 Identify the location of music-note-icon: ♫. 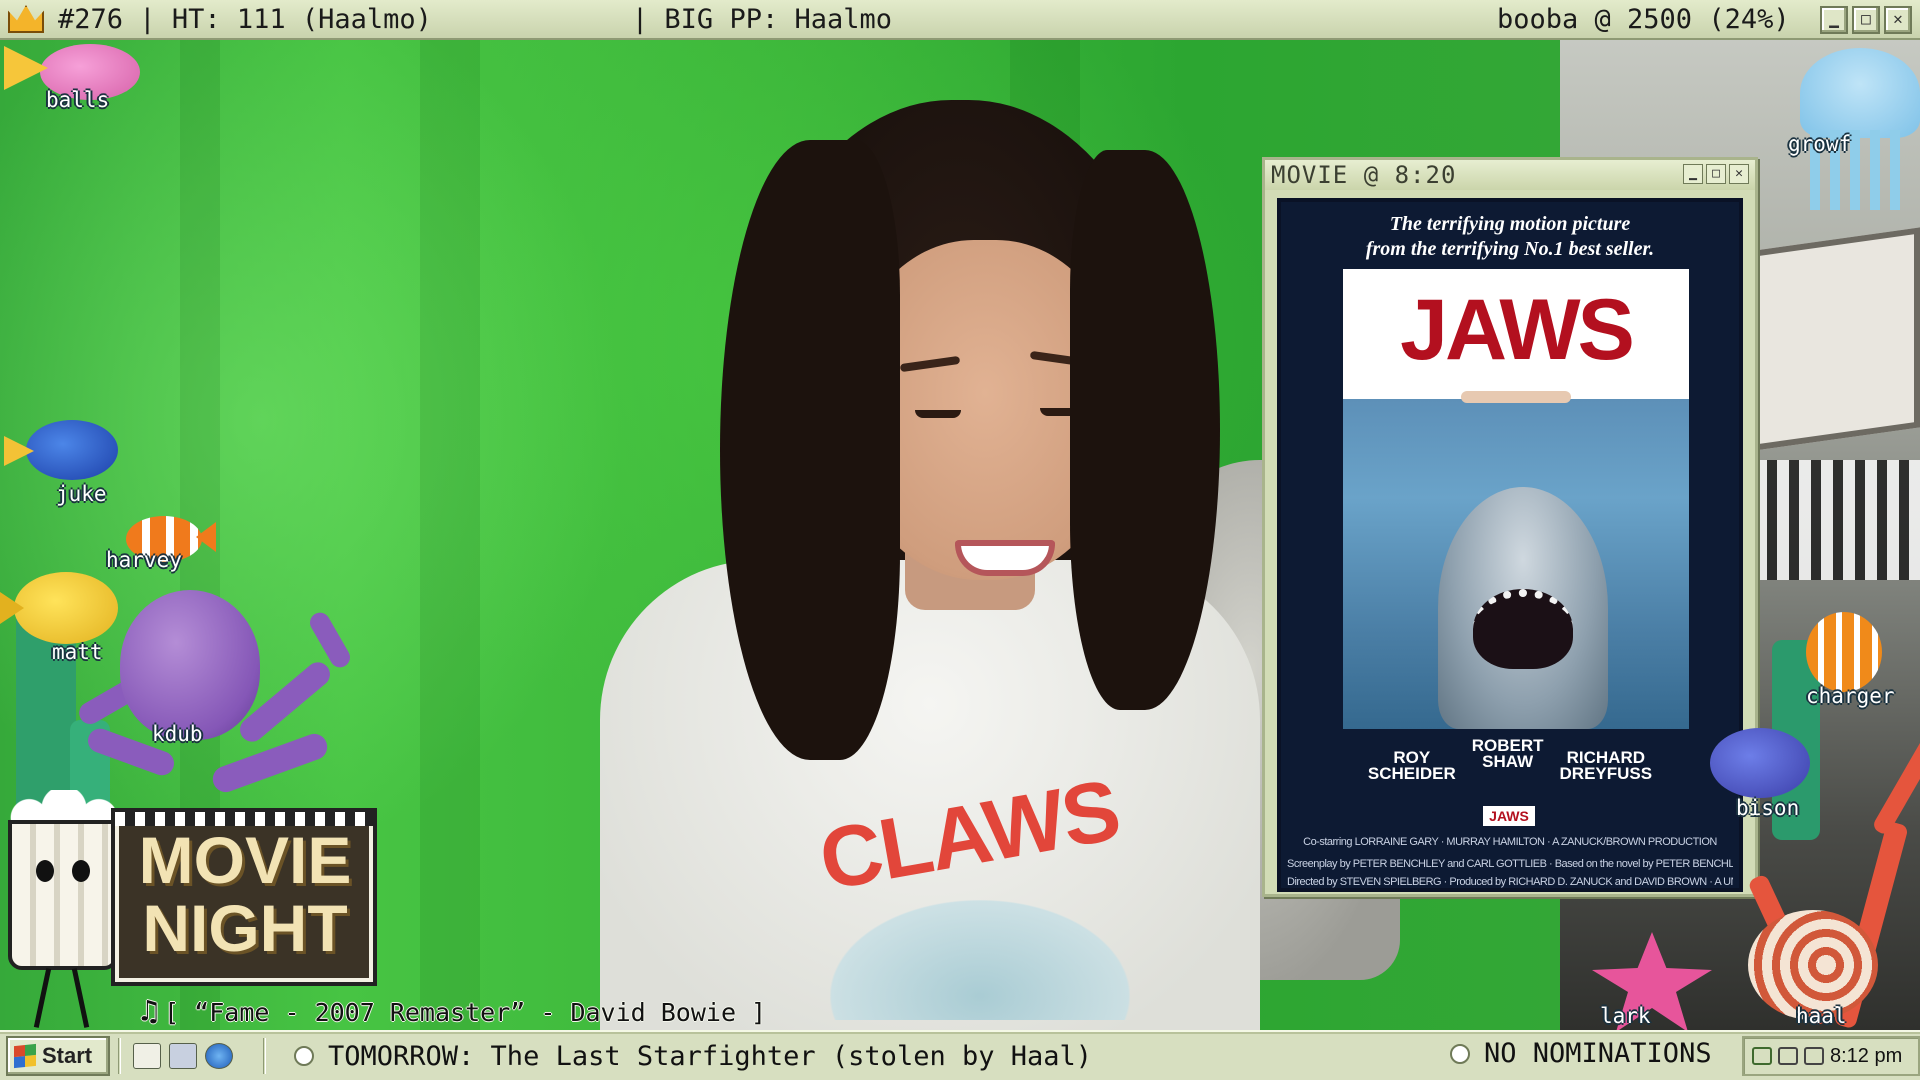
(149, 1011).